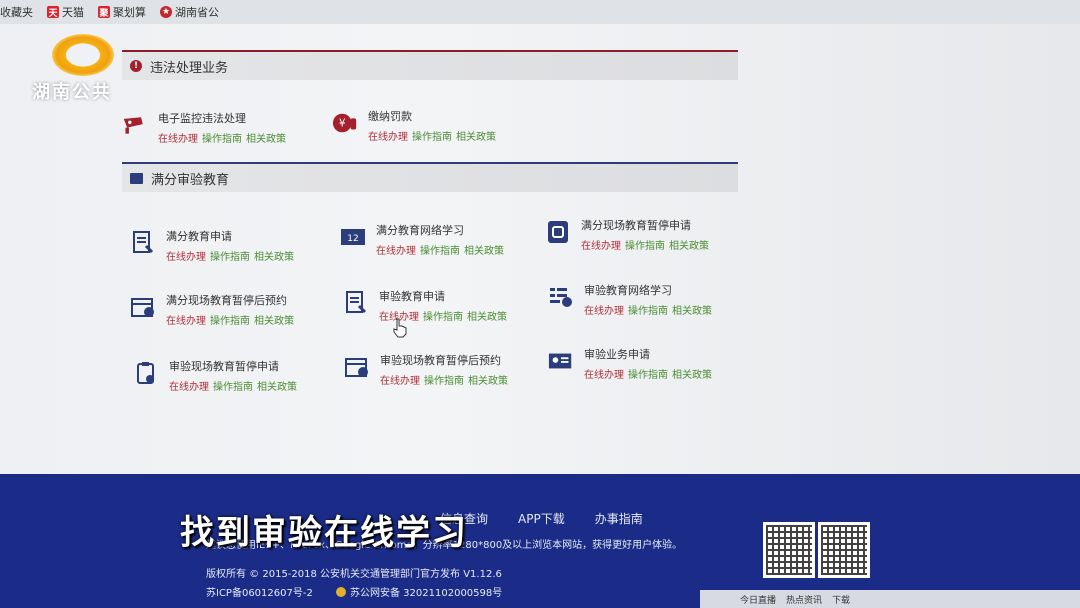 The height and width of the screenshot is (608, 1080). I want to click on footer-link-app-download: APP下载, so click(541, 518).